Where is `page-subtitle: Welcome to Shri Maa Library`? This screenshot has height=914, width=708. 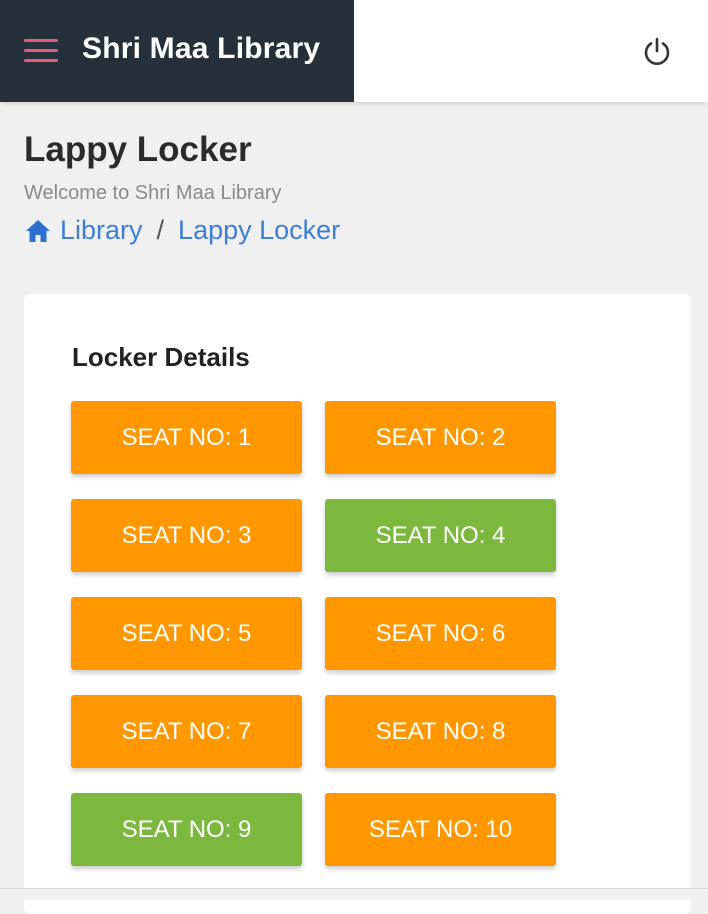
page-subtitle: Welcome to Shri Maa Library is located at coordinates (153, 193).